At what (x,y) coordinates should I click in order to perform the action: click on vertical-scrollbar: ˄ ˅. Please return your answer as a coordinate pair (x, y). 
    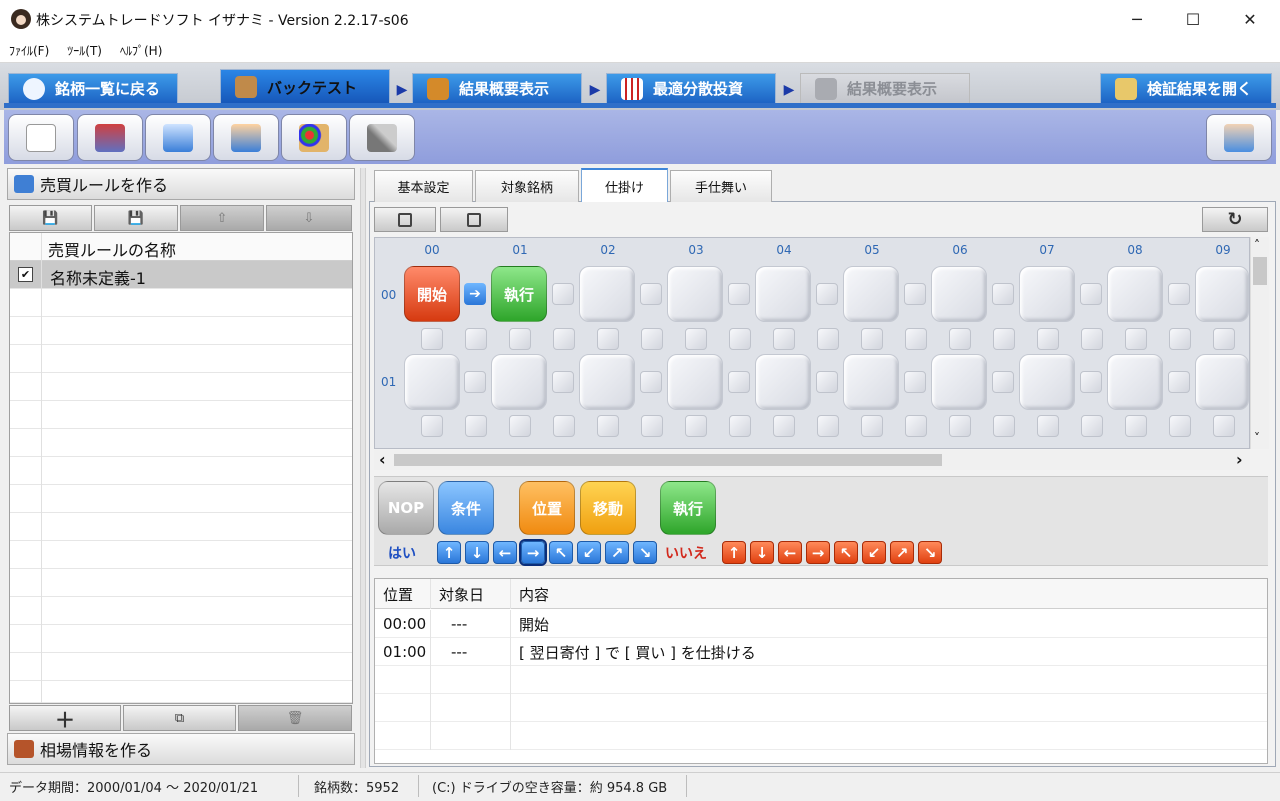
    Looking at the image, I should click on (1259, 343).